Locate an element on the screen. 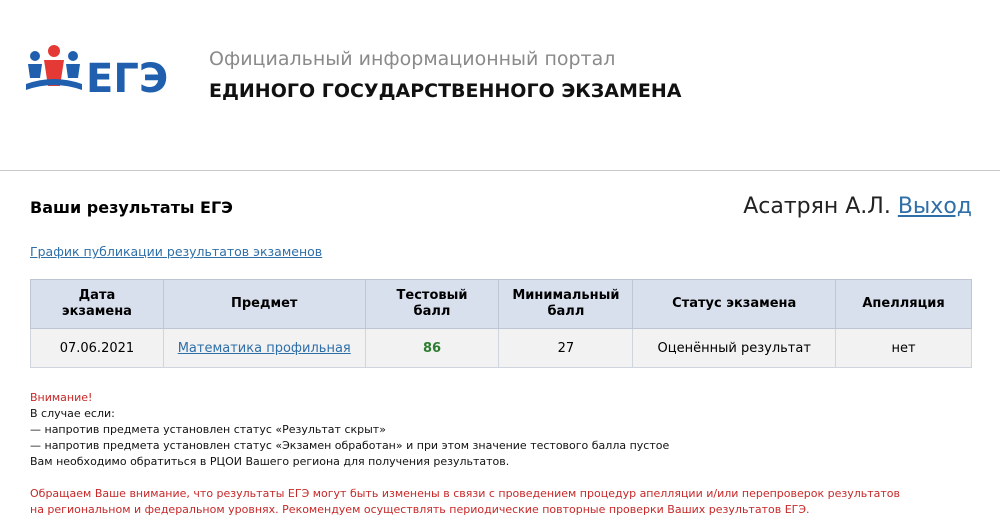  notice-line: В случае если: is located at coordinates (72, 413).